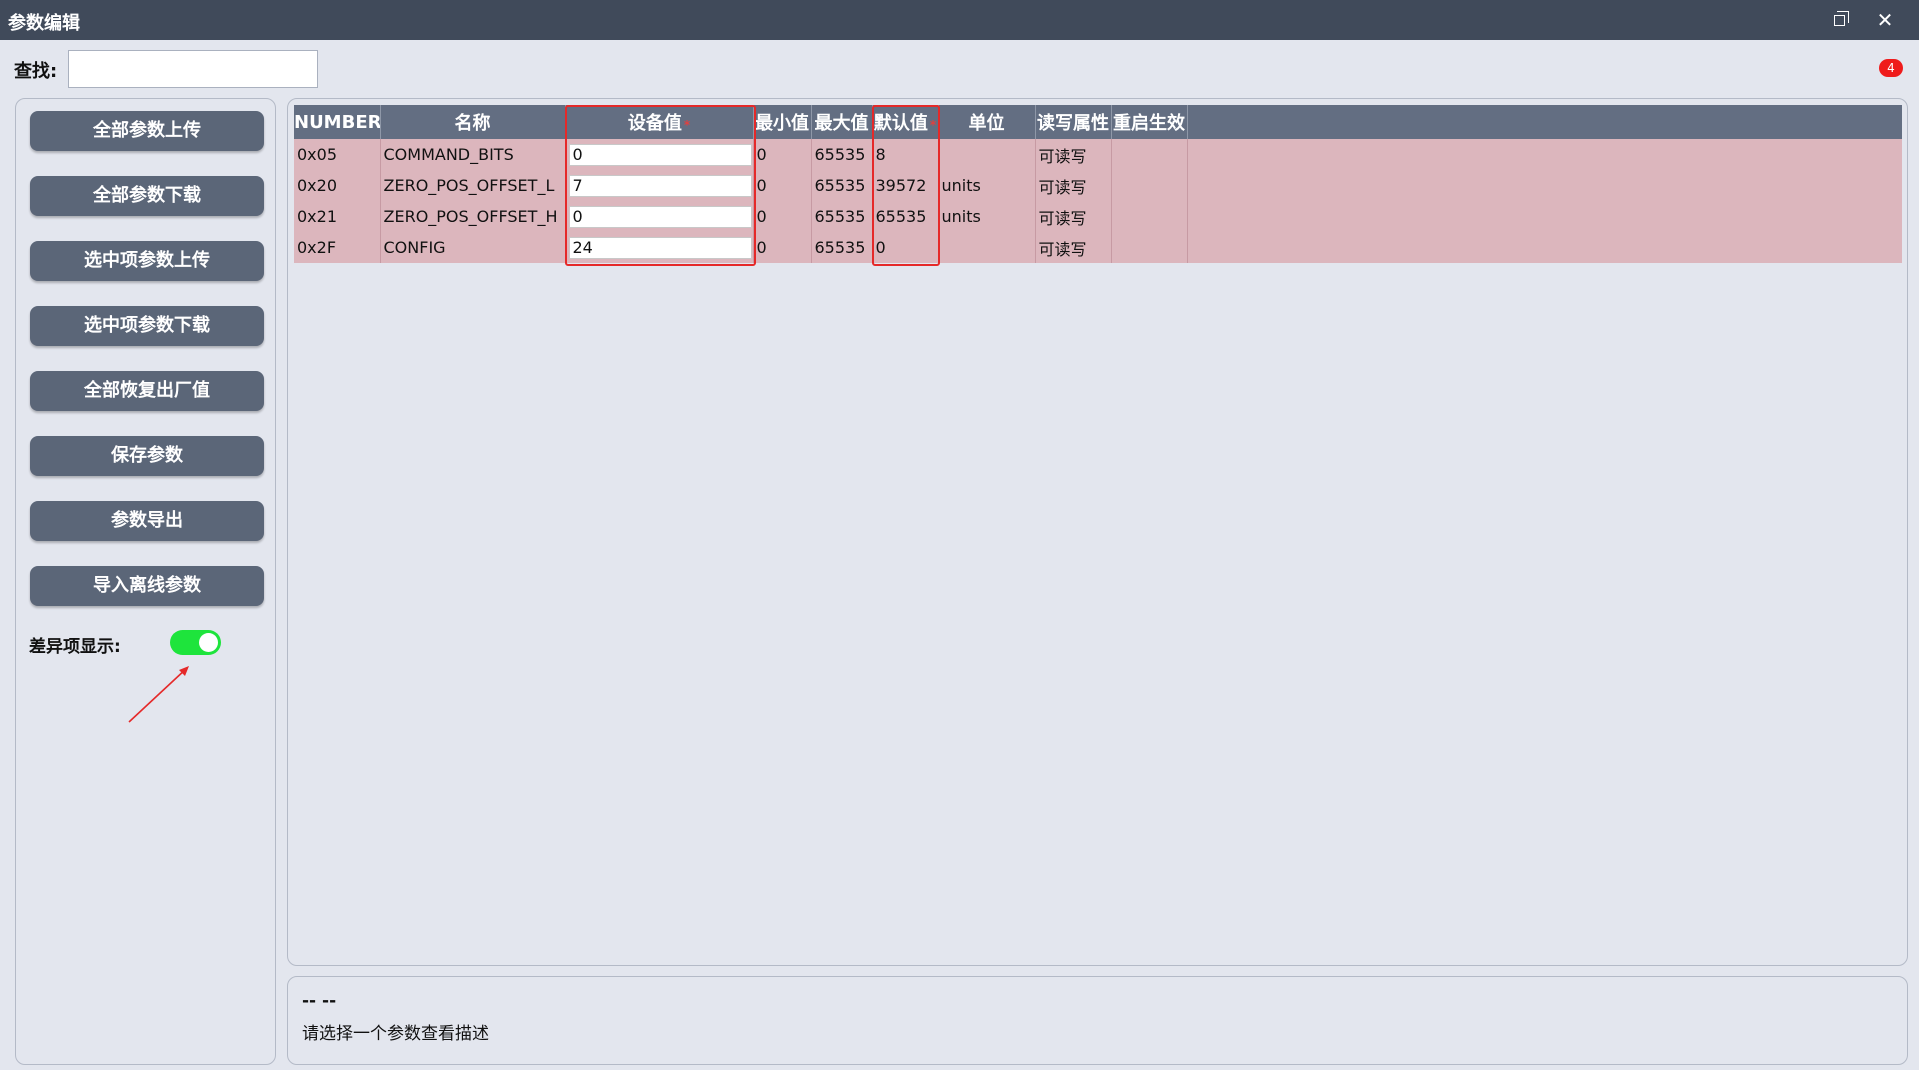 This screenshot has width=1919, height=1070. I want to click on diff-display-label: 差异项显示:, so click(75, 647).